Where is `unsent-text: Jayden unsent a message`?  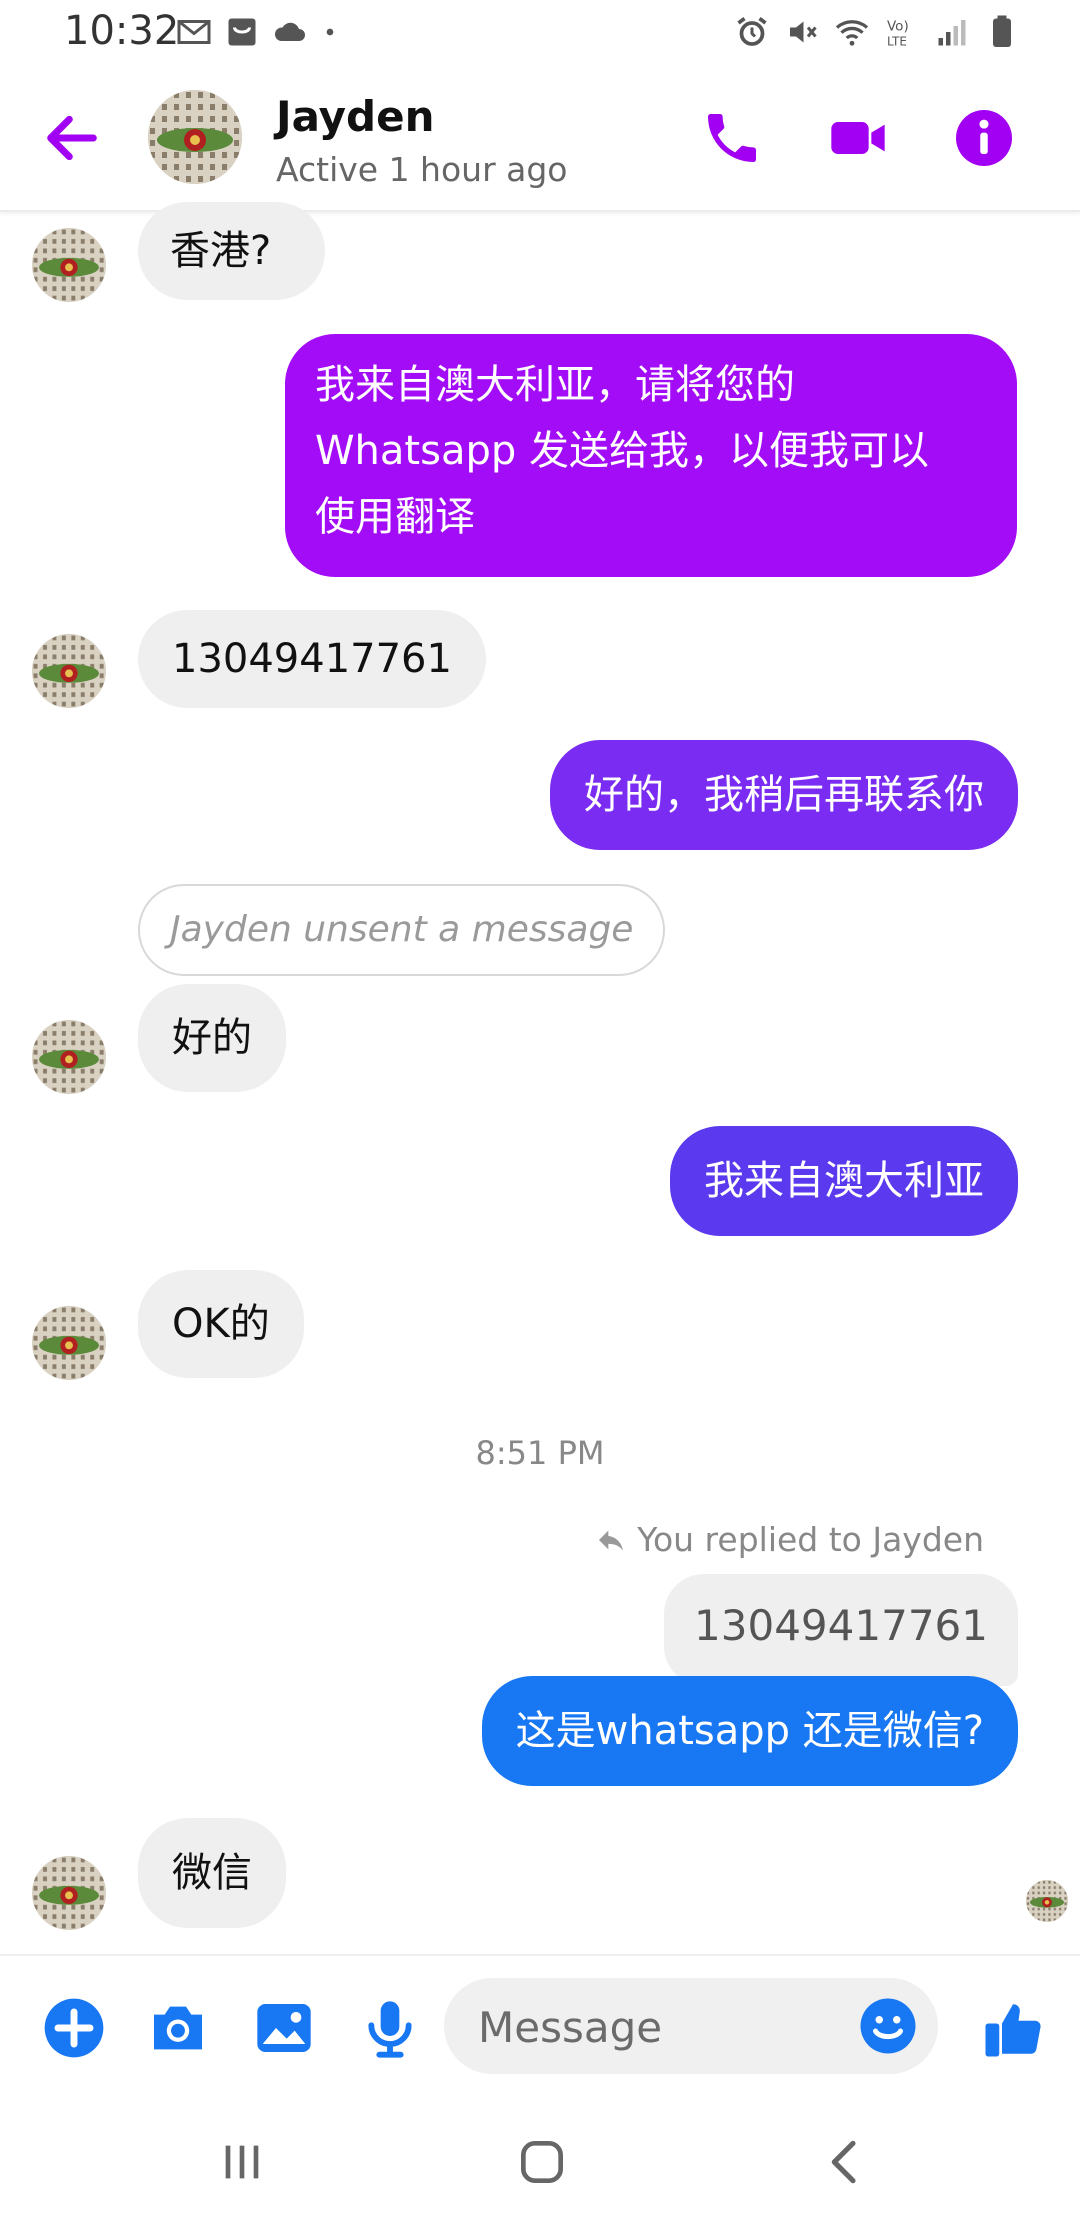 unsent-text: Jayden unsent a message is located at coordinates (402, 929).